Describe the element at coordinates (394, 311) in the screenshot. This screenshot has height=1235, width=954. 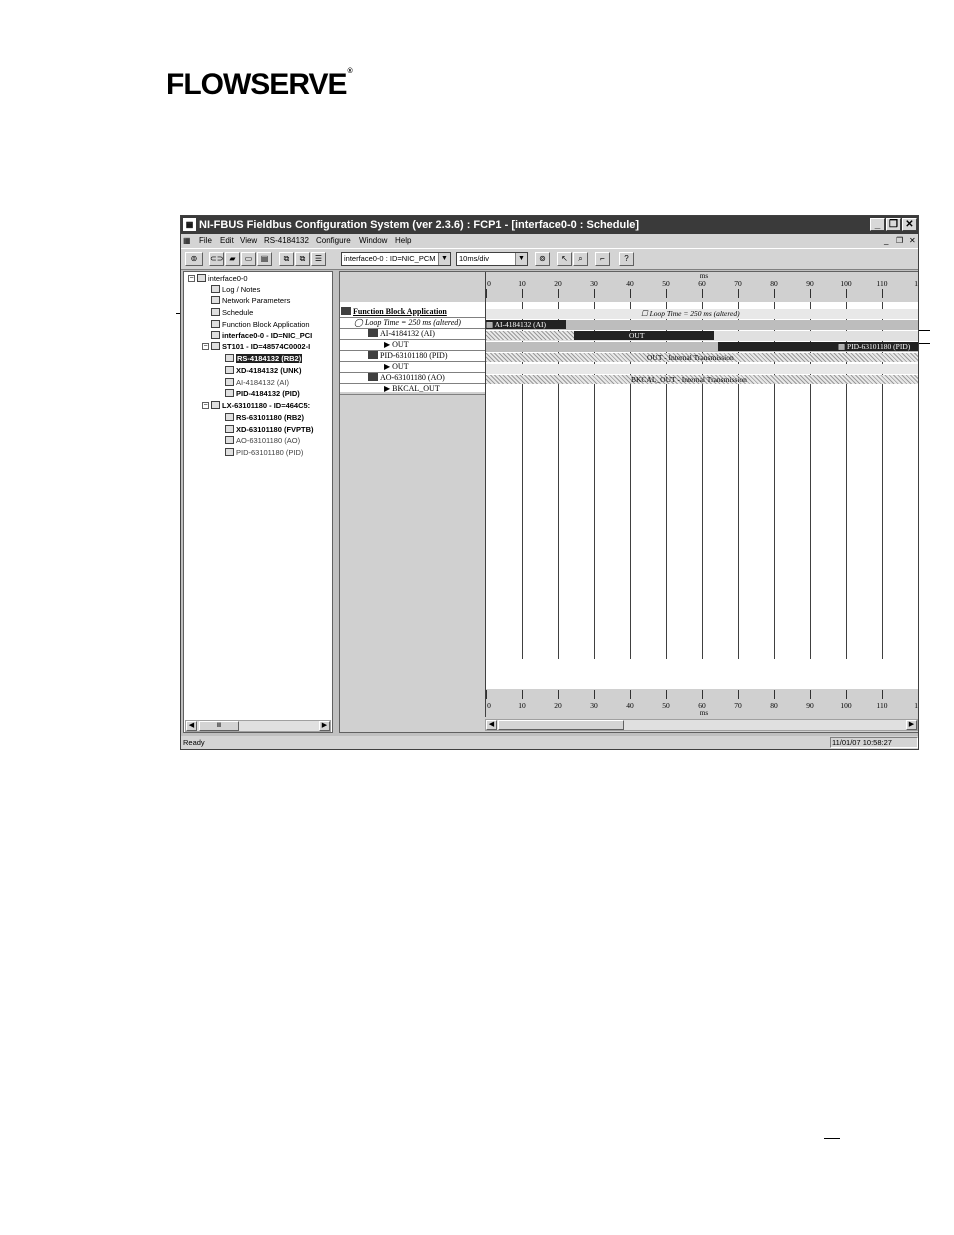
I see `fb-row-application: Function Block Application` at that location.